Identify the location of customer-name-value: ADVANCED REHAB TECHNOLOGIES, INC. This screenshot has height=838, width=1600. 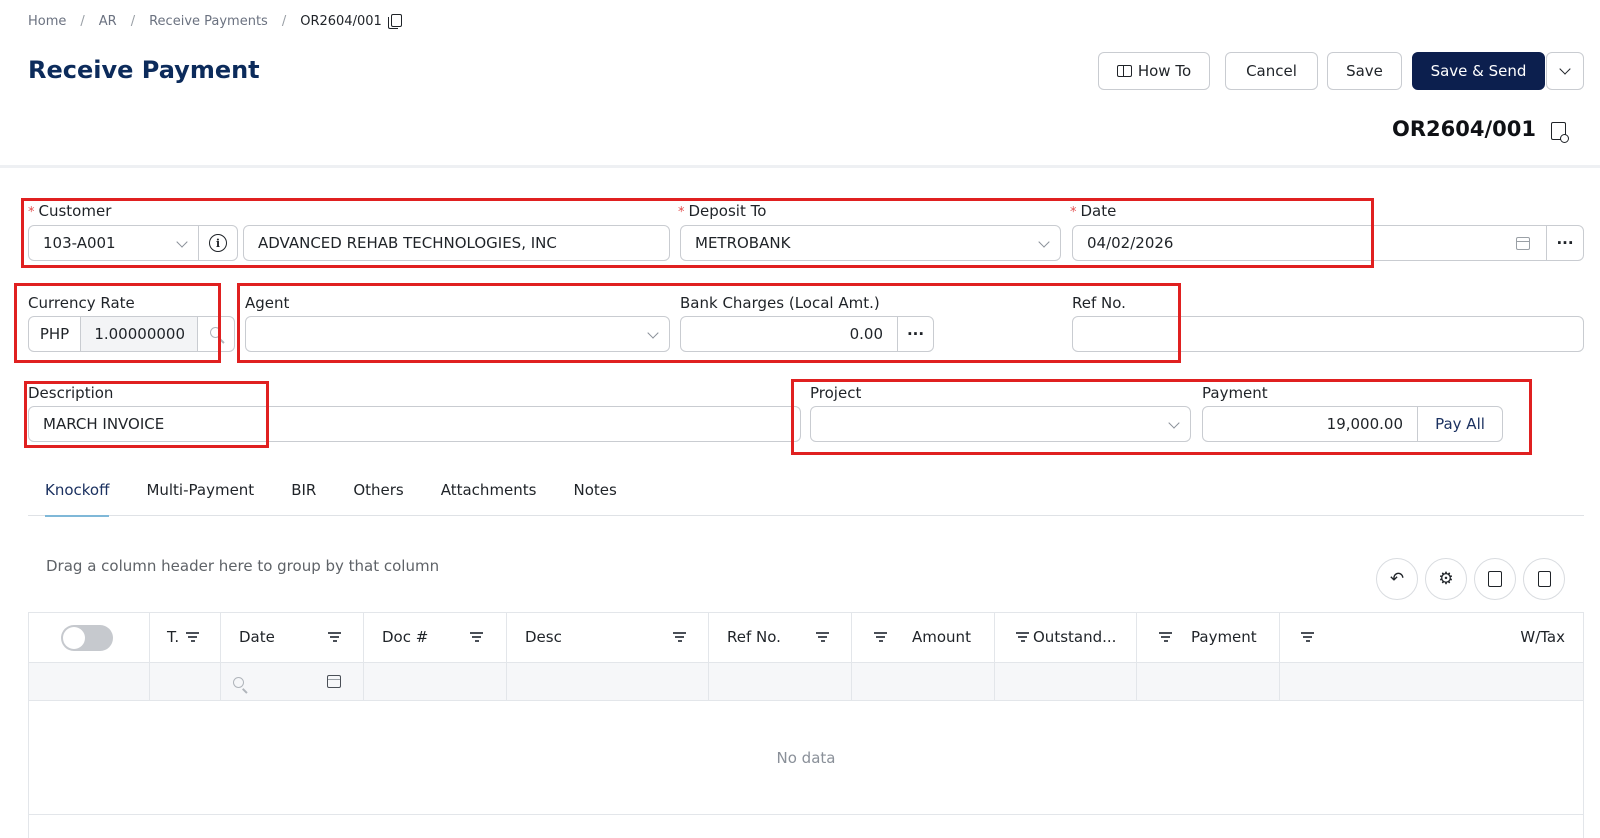
(407, 243).